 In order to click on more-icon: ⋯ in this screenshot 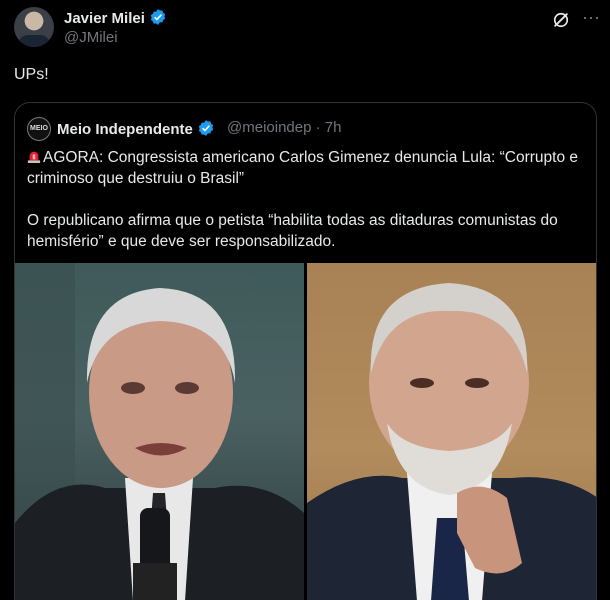, I will do `click(591, 20)`.